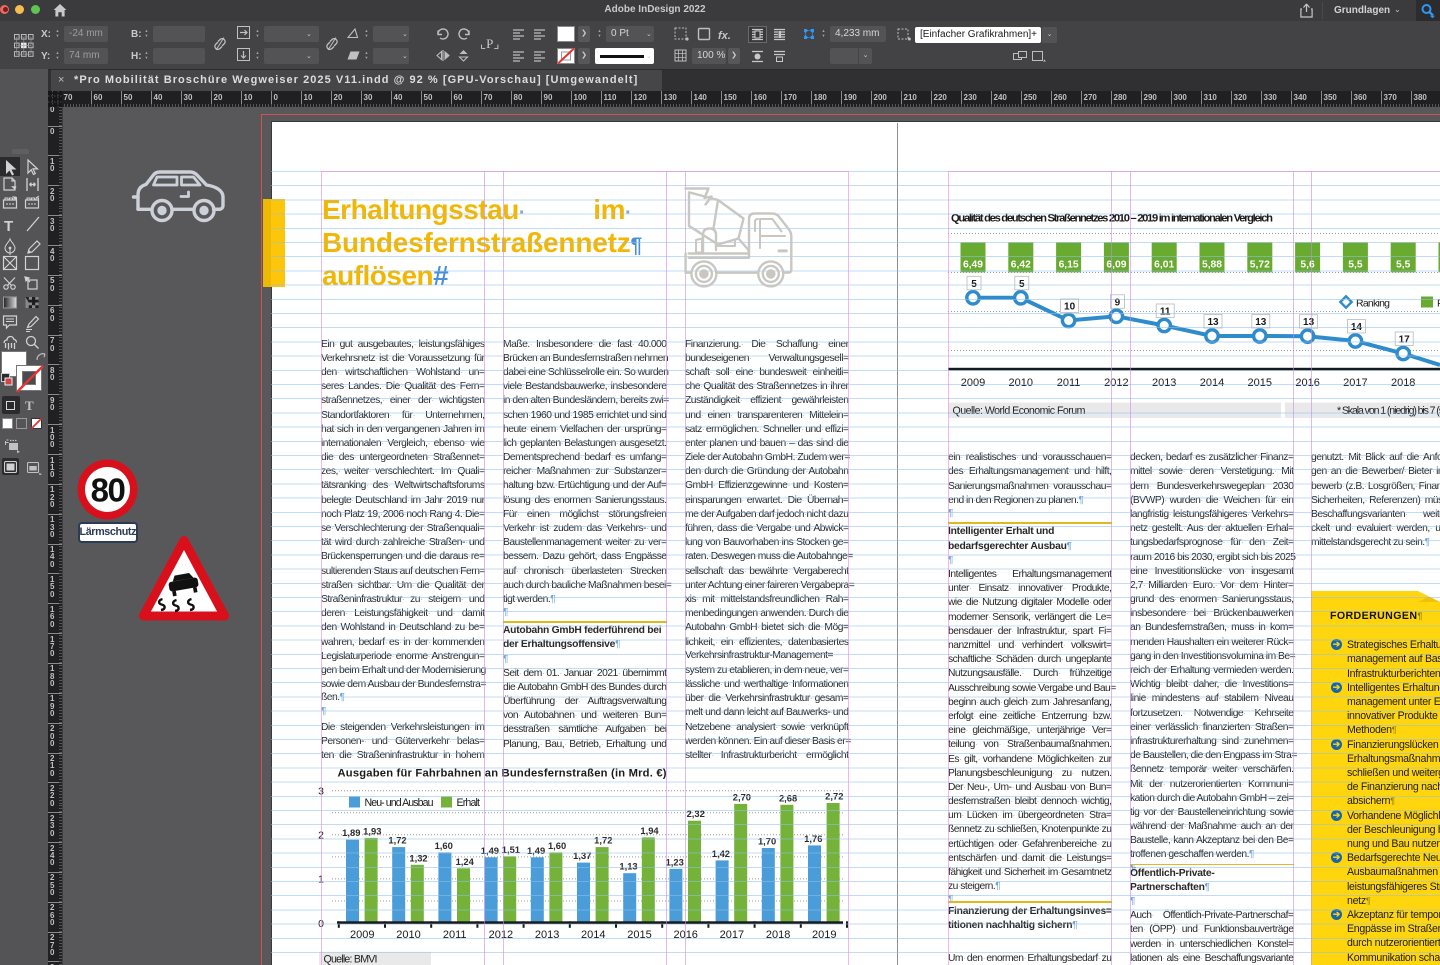  I want to click on svg-text: Neu- und Ausbau, so click(399, 803).